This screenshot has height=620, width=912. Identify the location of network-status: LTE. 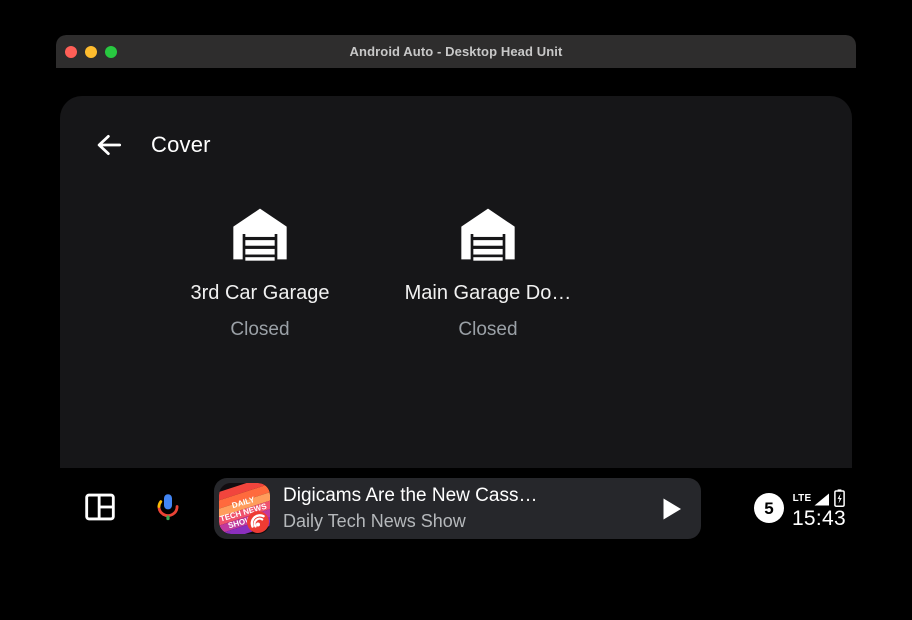
(812, 499).